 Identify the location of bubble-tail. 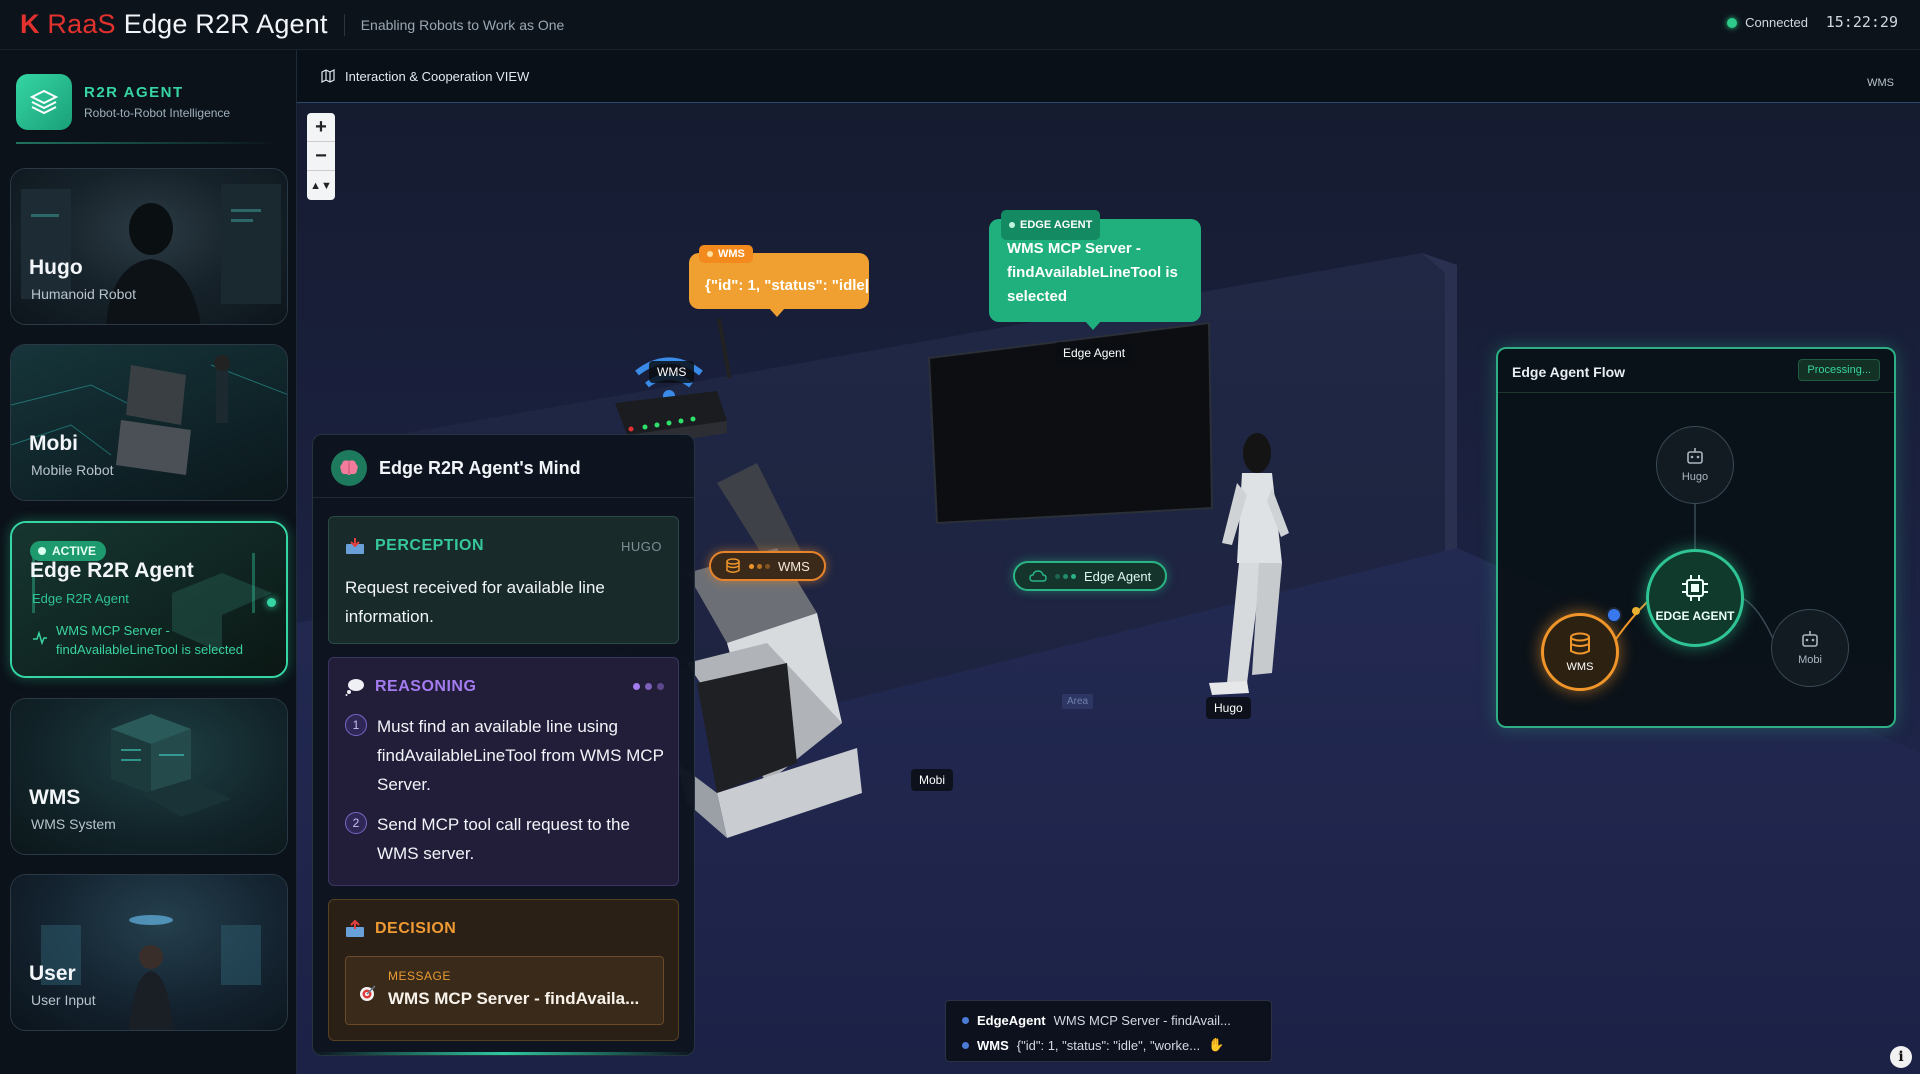
(777, 312).